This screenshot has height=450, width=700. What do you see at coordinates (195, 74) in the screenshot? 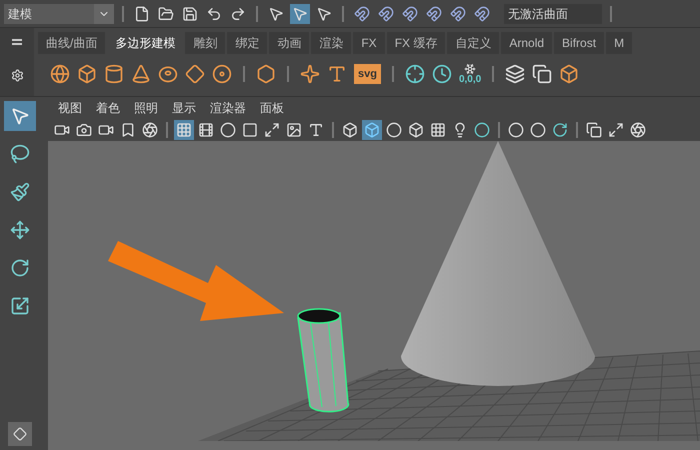
I see `diamond-icon` at bounding box center [195, 74].